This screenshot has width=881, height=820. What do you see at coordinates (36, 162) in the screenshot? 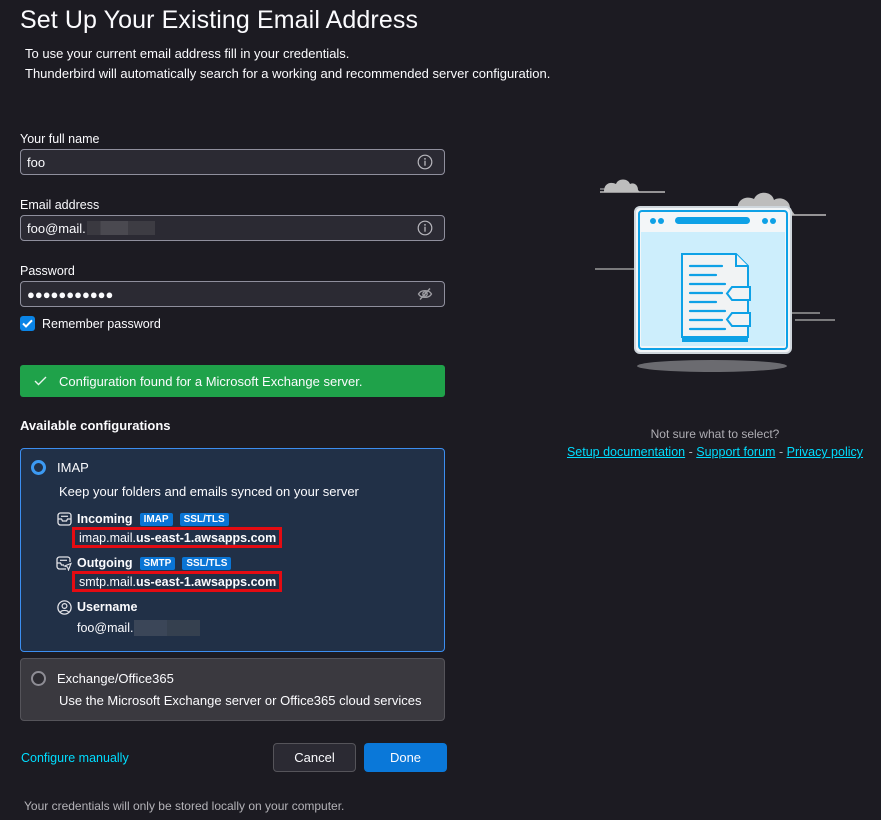
I see `full-name-value: foo` at bounding box center [36, 162].